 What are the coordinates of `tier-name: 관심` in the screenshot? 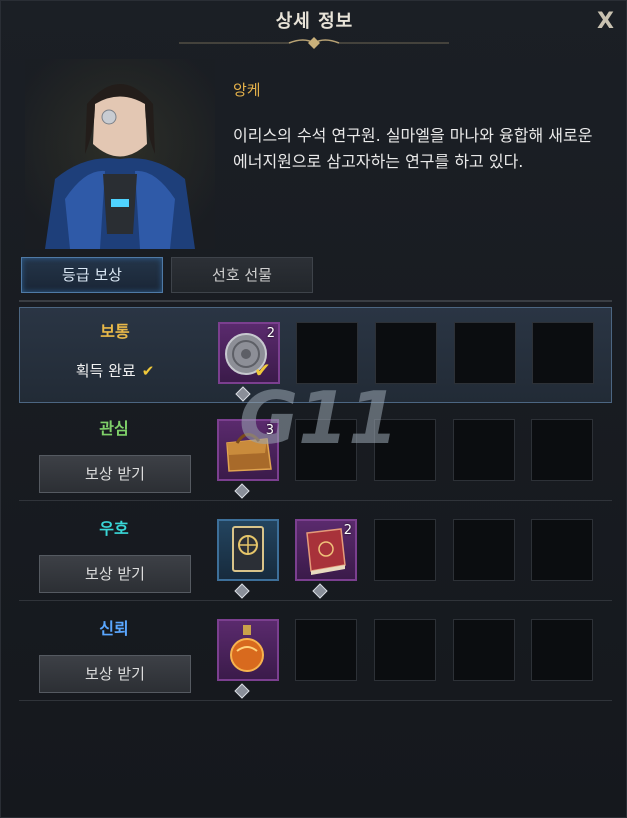 It's located at (114, 428).